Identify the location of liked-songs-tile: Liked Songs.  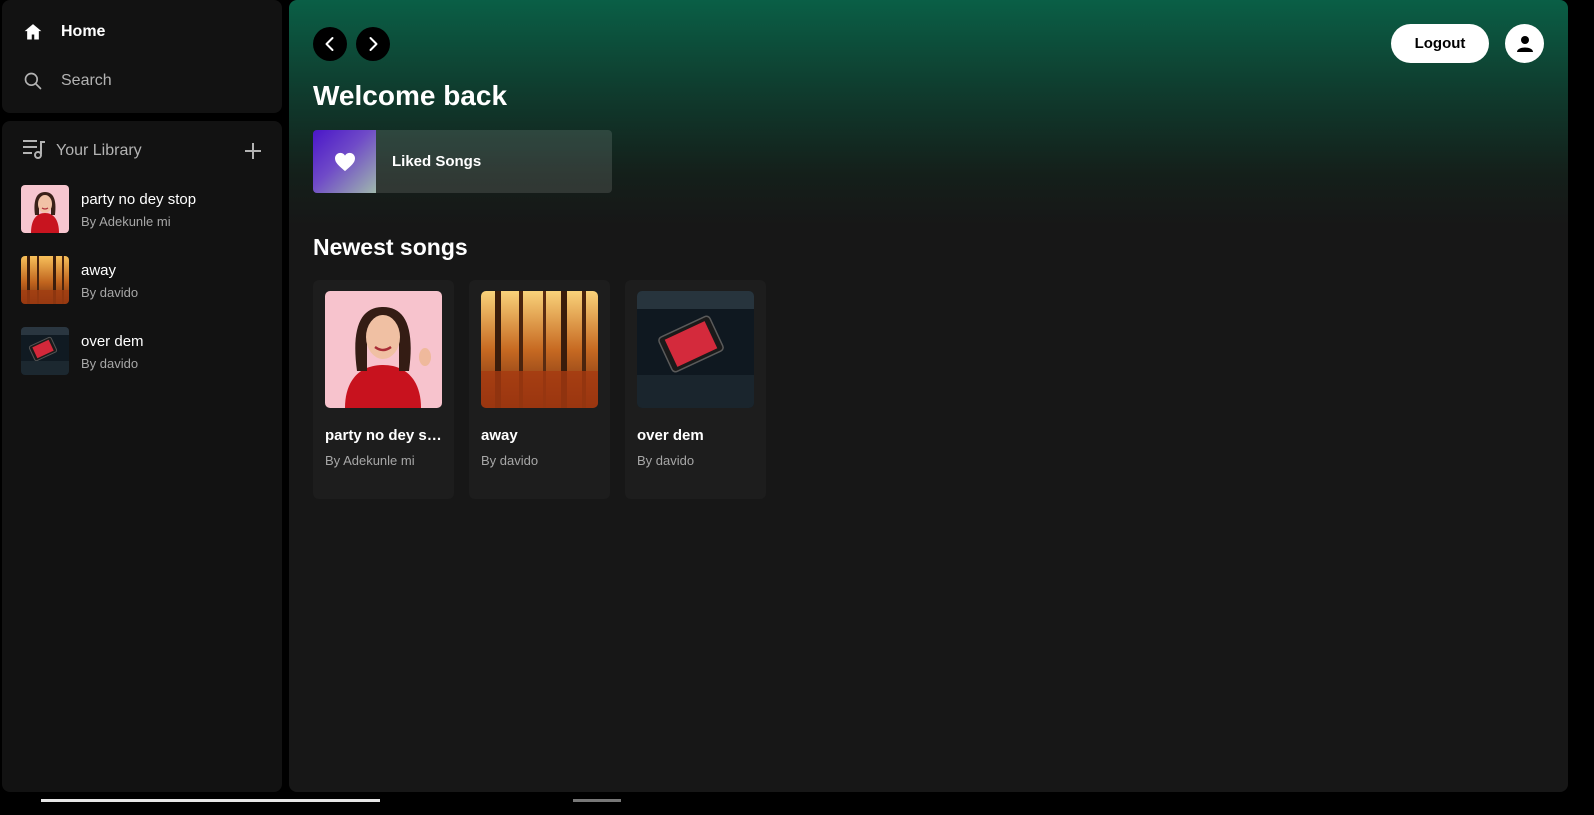
(462, 161).